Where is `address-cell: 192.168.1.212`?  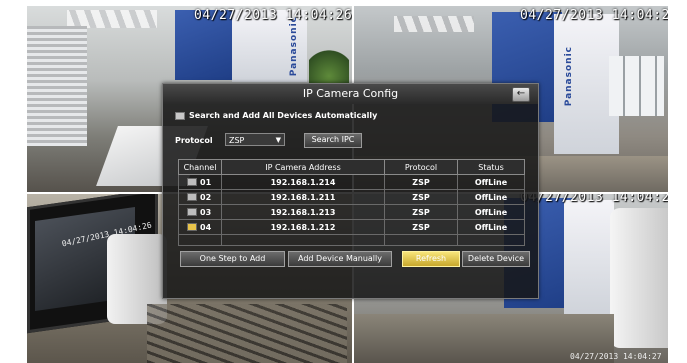
address-cell: 192.168.1.212 is located at coordinates (303, 227).